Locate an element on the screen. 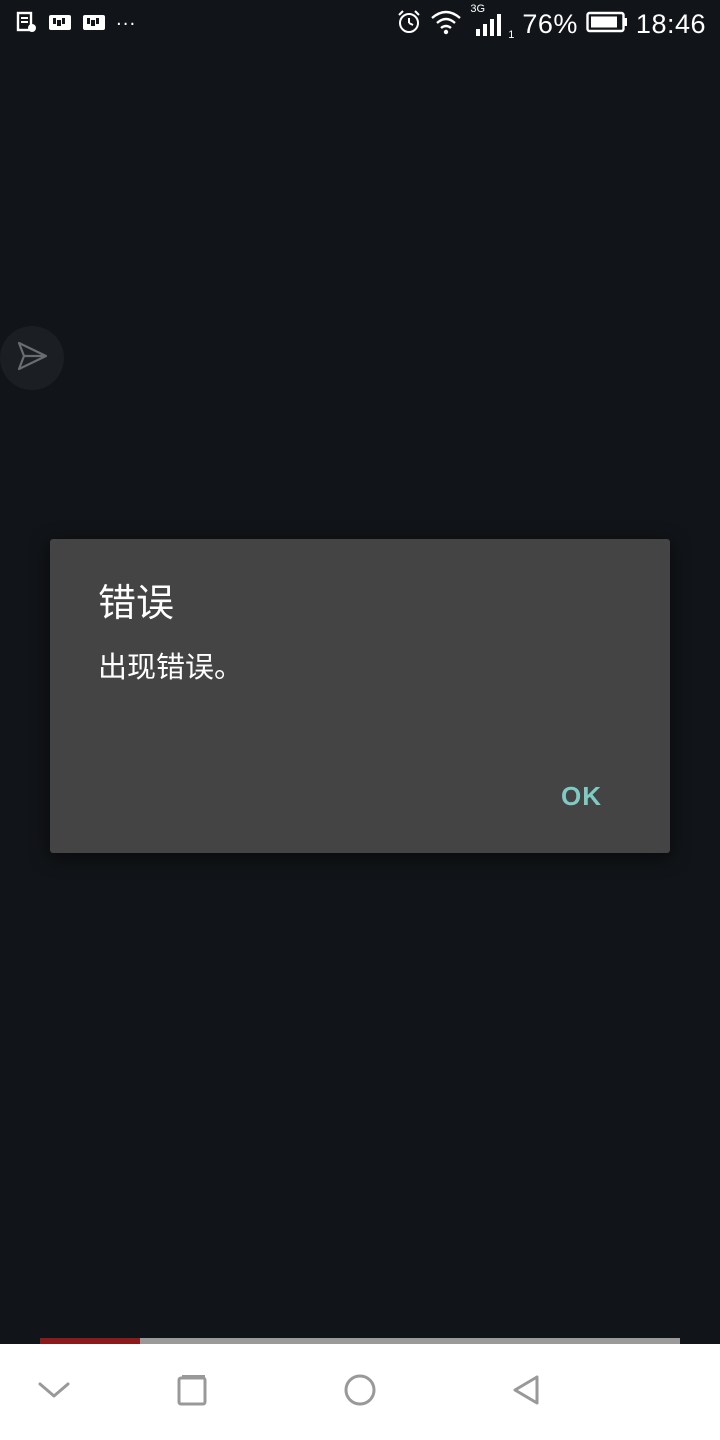  notification-doc-icon is located at coordinates (27, 24).